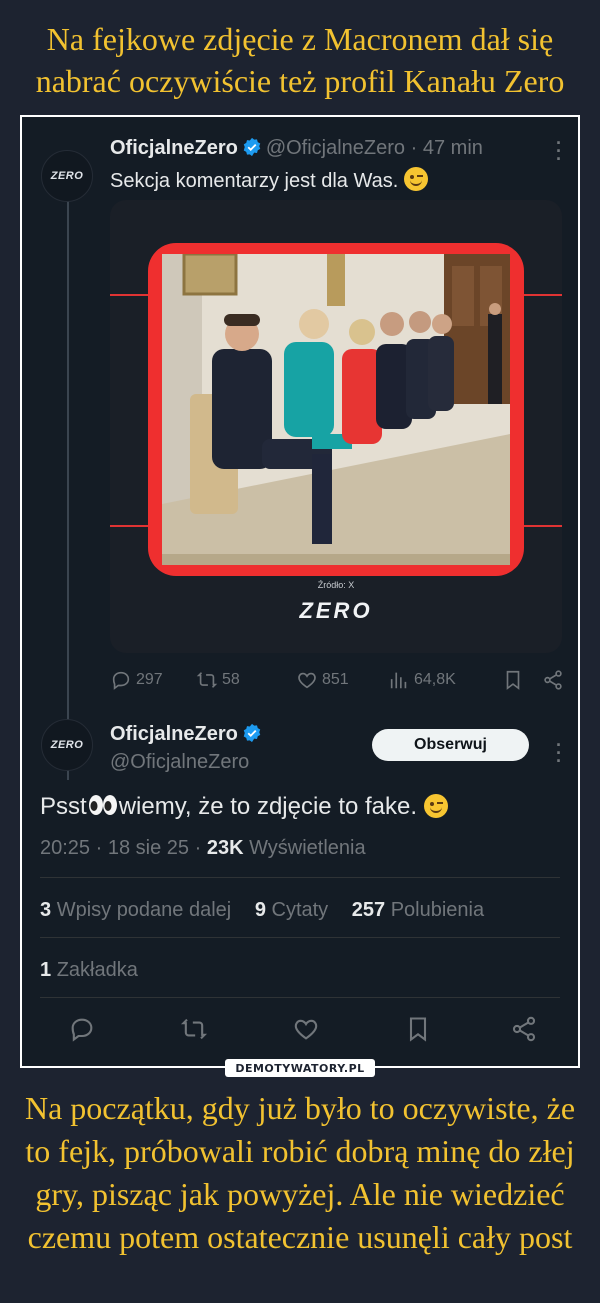 This screenshot has width=600, height=1303. Describe the element at coordinates (268, 806) in the screenshot. I see `tweet-text-body: wiemy, że to zdjęcie to fake.` at that location.